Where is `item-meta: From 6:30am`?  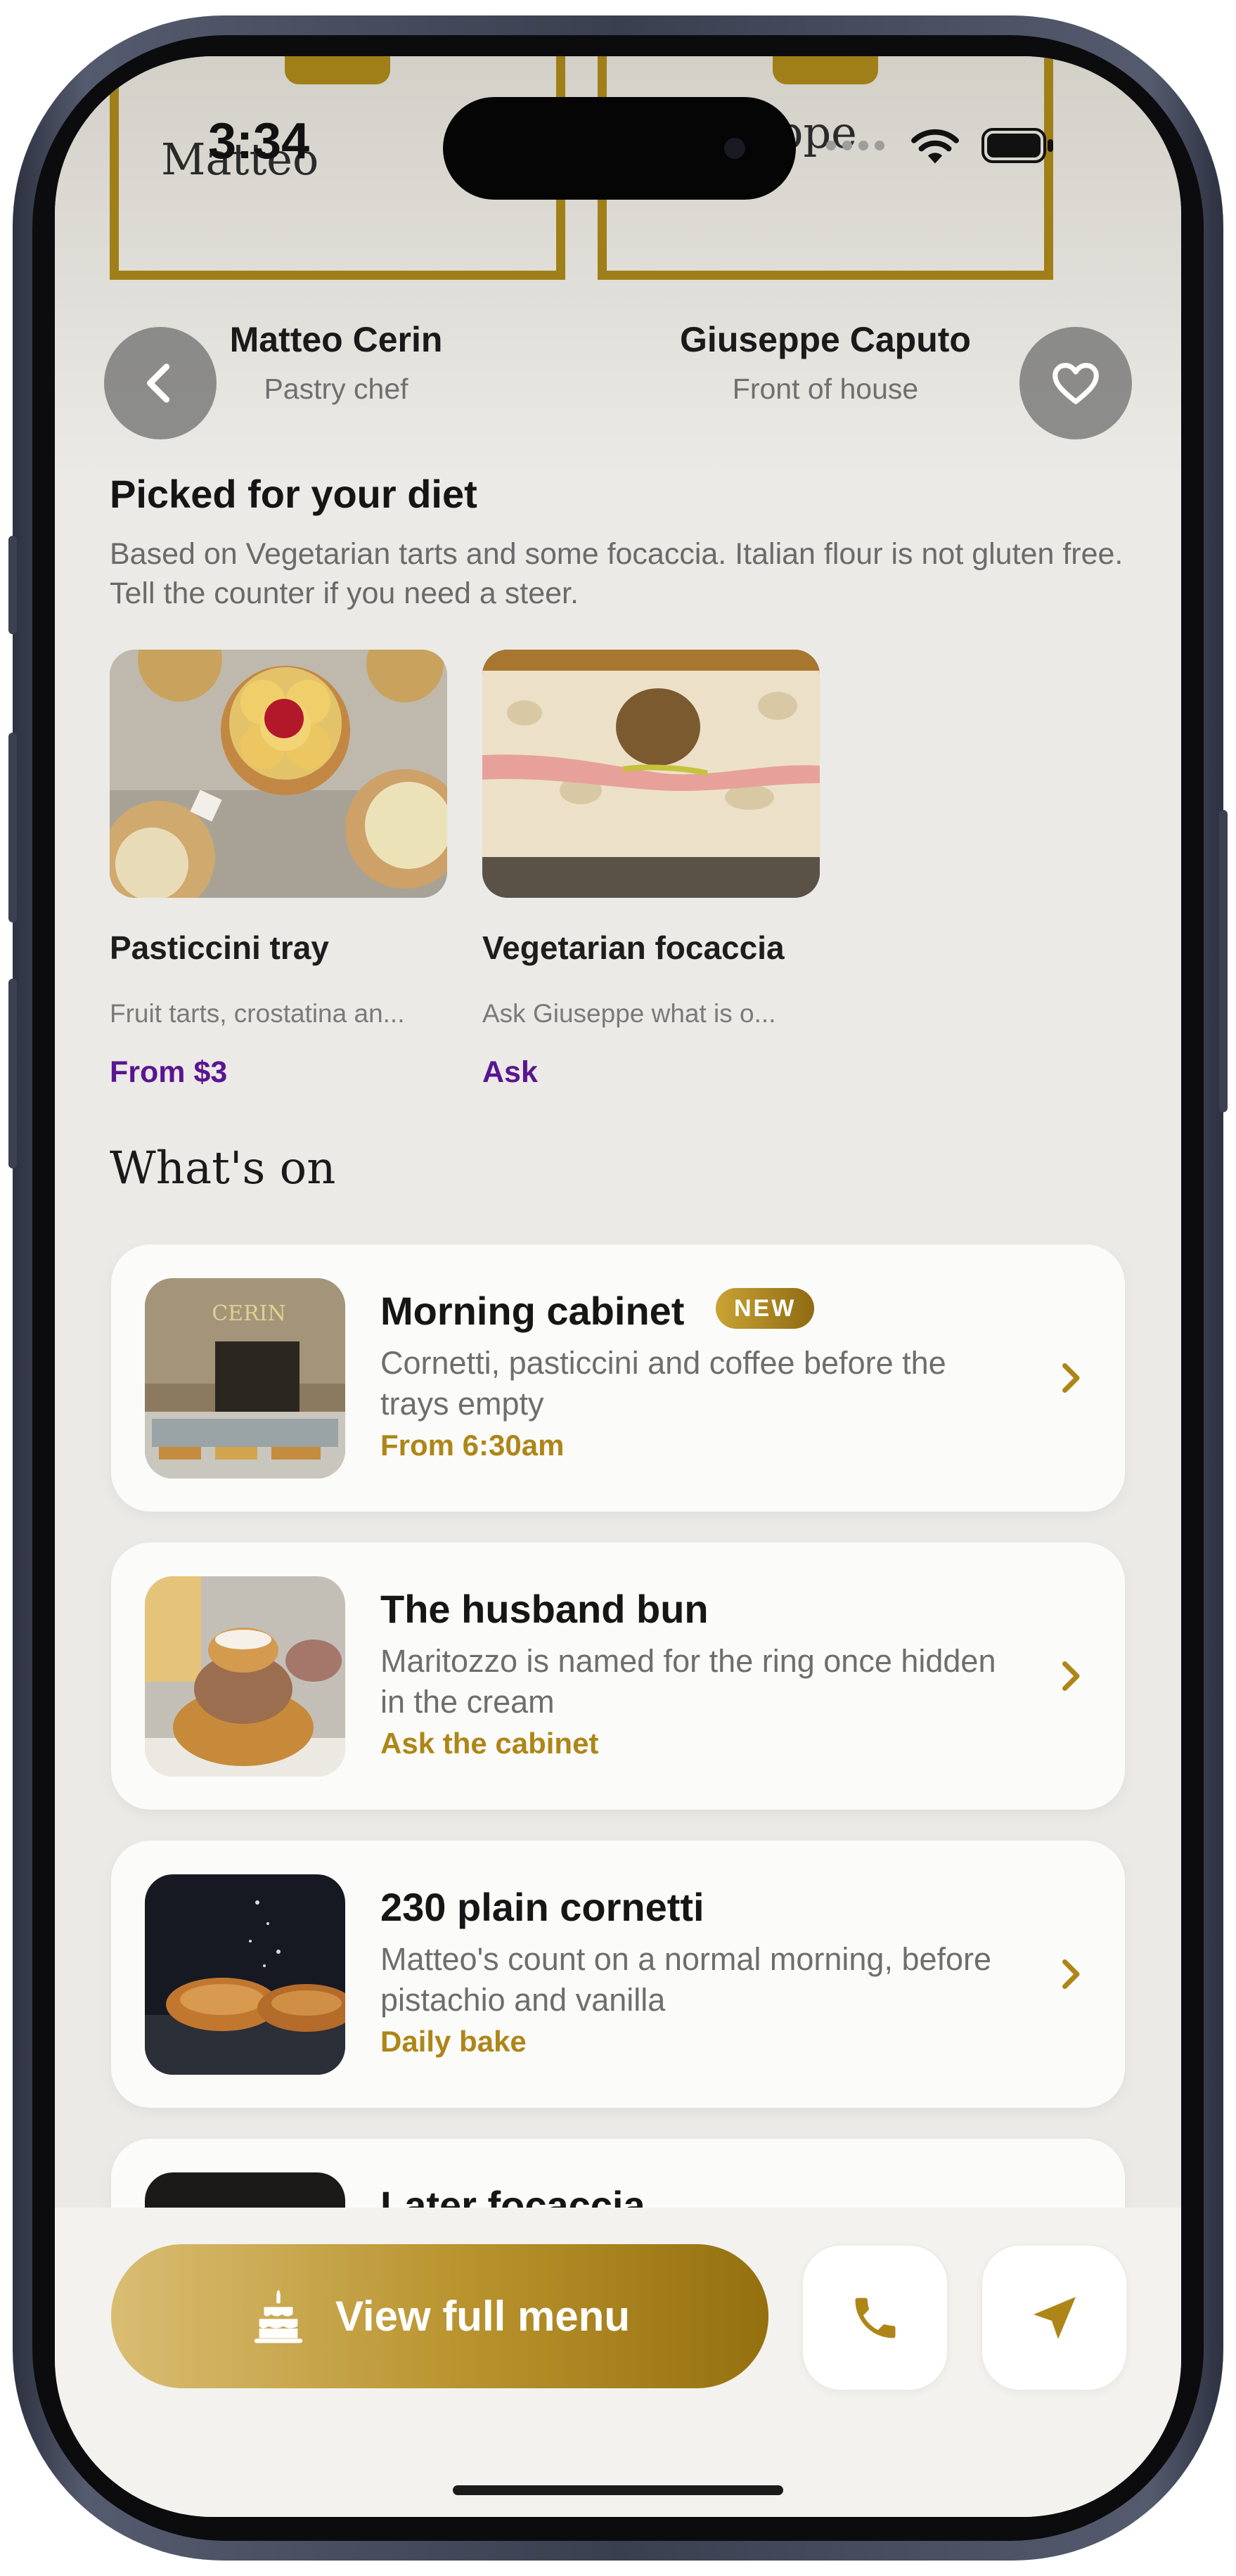
item-meta: From 6:30am is located at coordinates (473, 1445).